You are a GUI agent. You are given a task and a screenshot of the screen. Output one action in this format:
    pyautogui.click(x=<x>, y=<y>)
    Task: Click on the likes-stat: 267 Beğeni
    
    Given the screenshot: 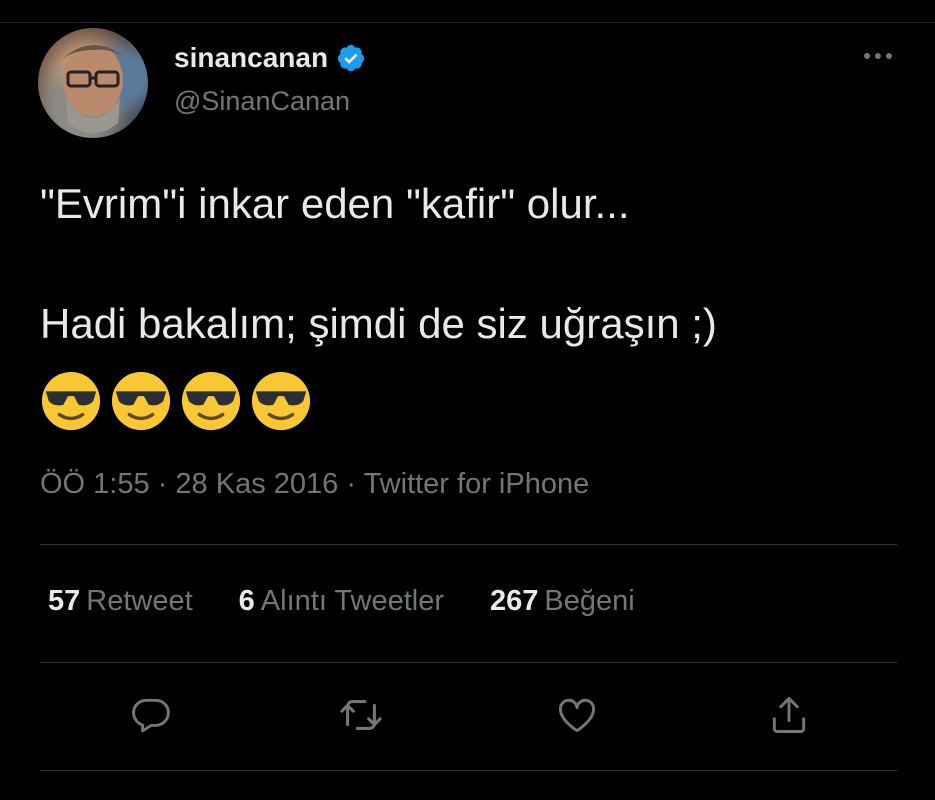 What is the action you would take?
    pyautogui.click(x=562, y=601)
    